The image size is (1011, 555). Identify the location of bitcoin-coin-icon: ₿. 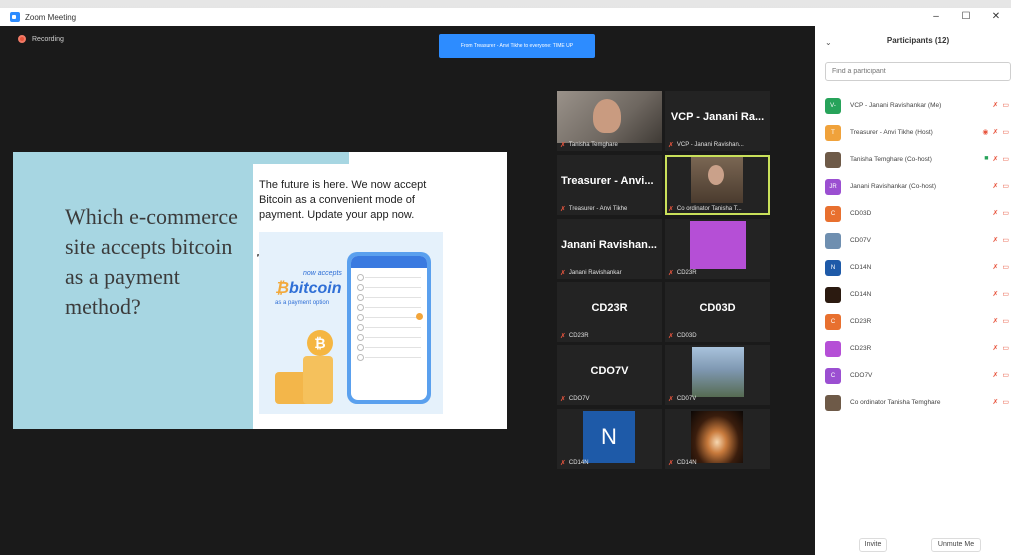
(320, 343).